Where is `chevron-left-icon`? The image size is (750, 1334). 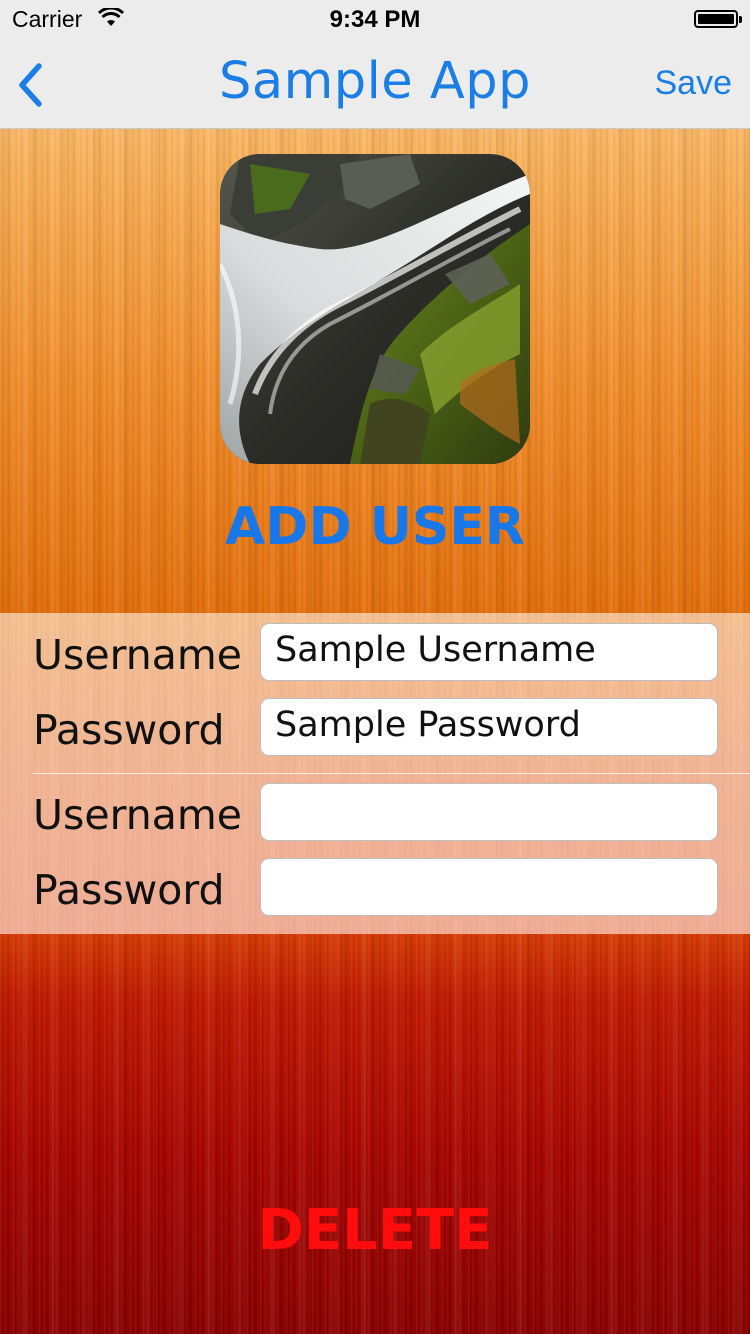
chevron-left-icon is located at coordinates (30, 85).